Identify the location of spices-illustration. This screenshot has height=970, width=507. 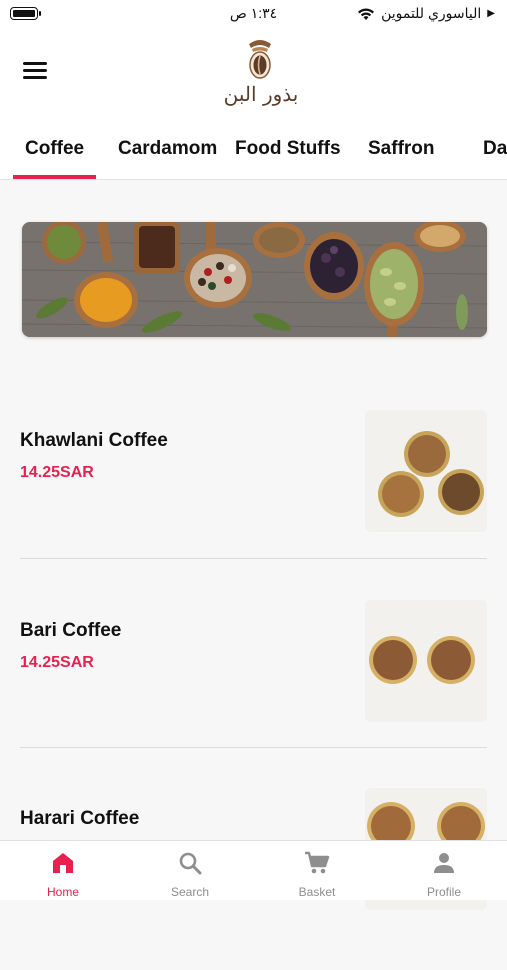
(254, 279).